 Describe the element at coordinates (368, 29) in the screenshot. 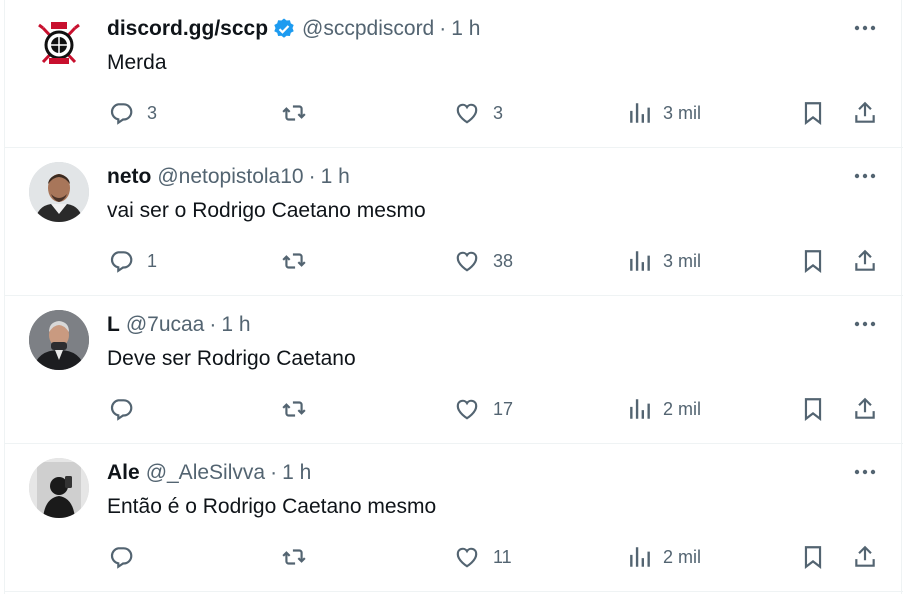

I see `handle: @sccpdiscord` at that location.